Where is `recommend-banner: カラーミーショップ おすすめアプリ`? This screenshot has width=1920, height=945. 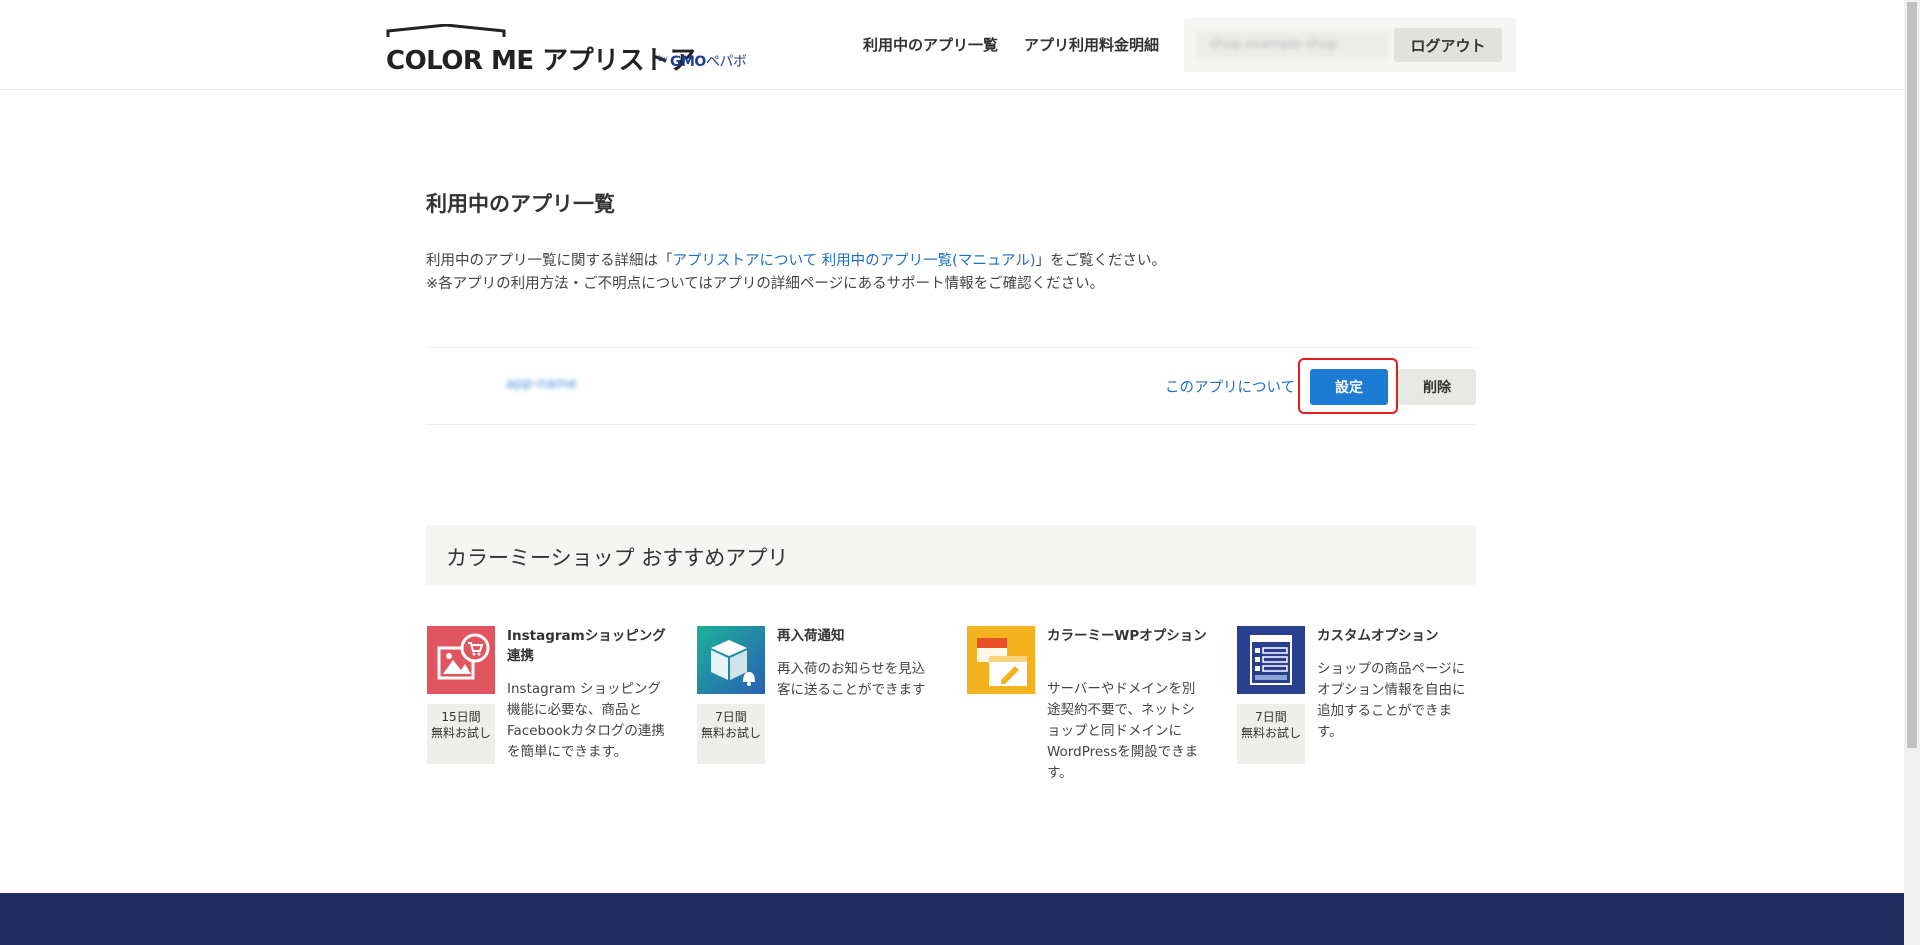 recommend-banner: カラーミーショップ おすすめアプリ is located at coordinates (951, 555).